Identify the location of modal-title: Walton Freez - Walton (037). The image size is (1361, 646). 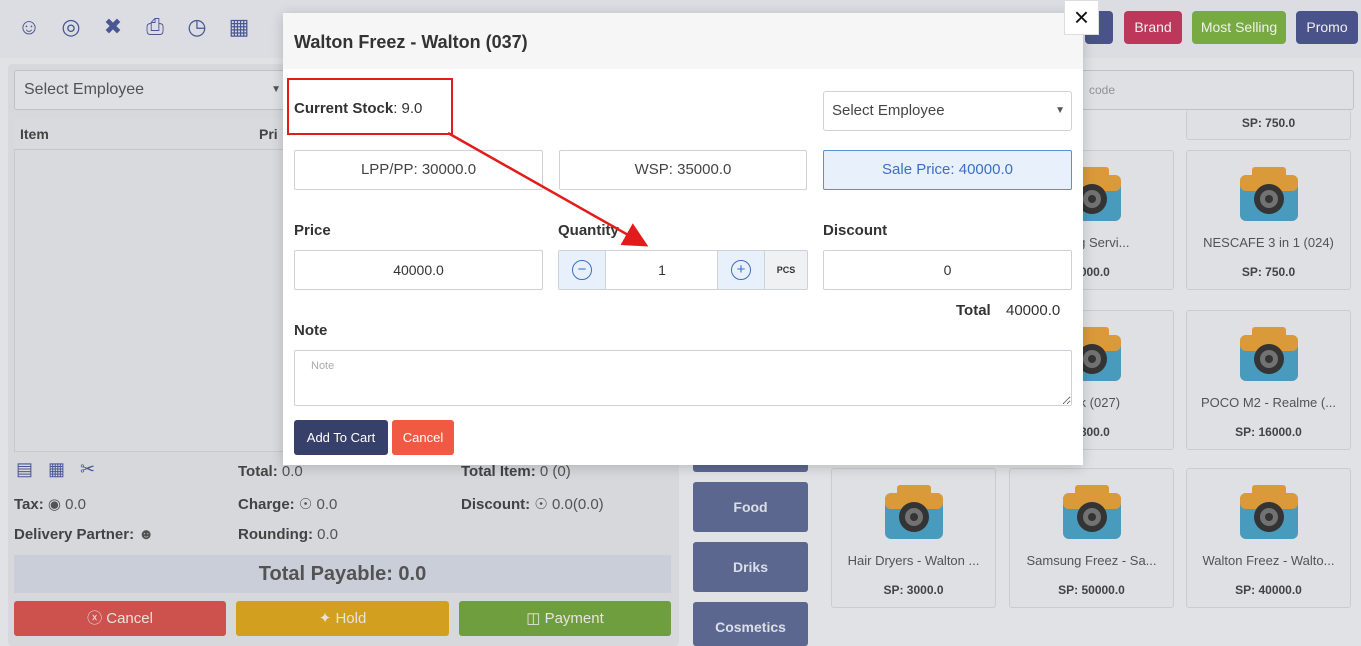
(411, 42).